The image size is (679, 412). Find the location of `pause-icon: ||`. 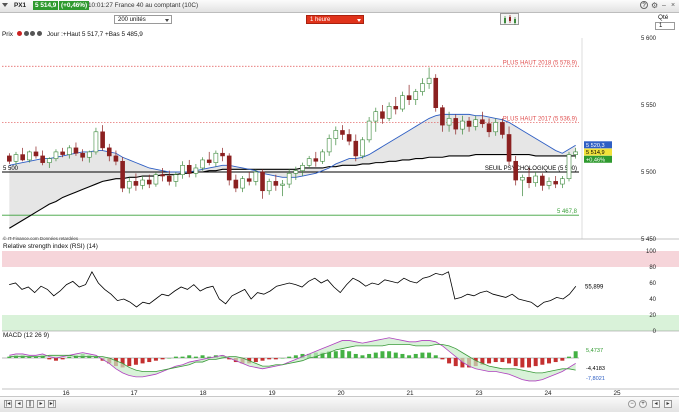

pause-icon: || is located at coordinates (30, 404).